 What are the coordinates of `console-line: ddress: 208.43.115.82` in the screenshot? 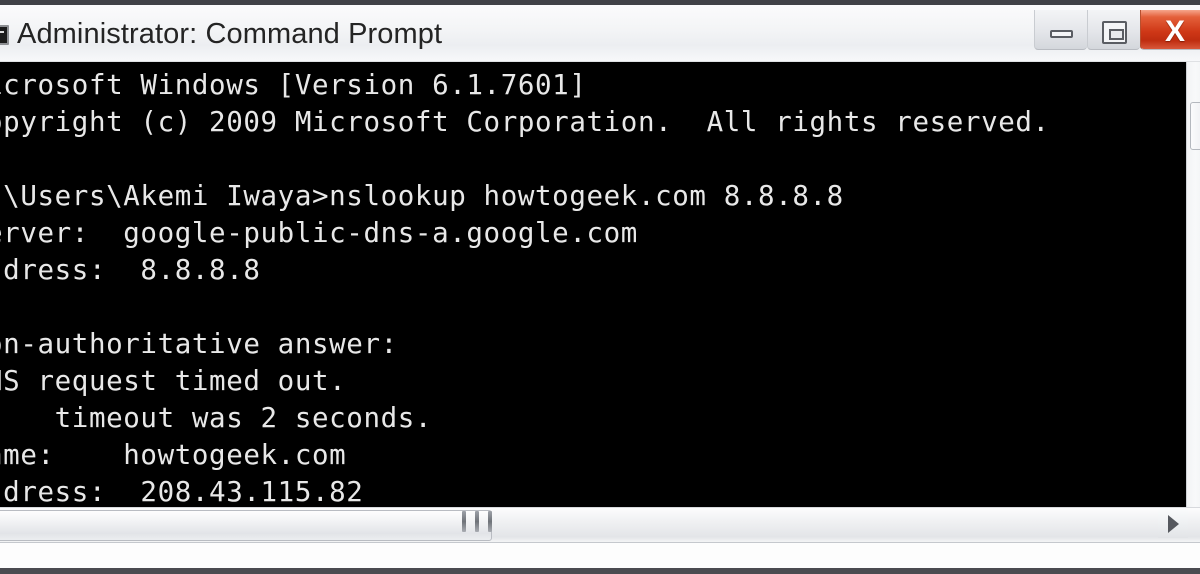 It's located at (182, 491).